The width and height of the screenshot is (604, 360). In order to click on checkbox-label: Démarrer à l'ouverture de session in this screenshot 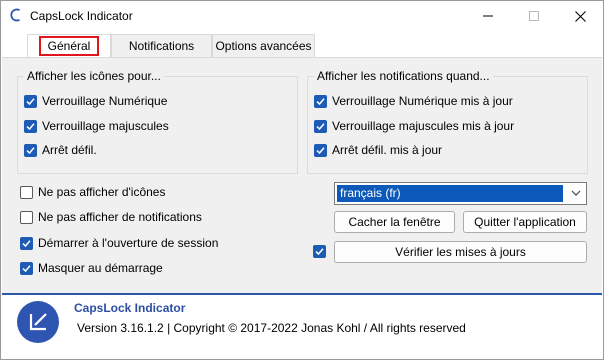, I will do `click(128, 243)`.